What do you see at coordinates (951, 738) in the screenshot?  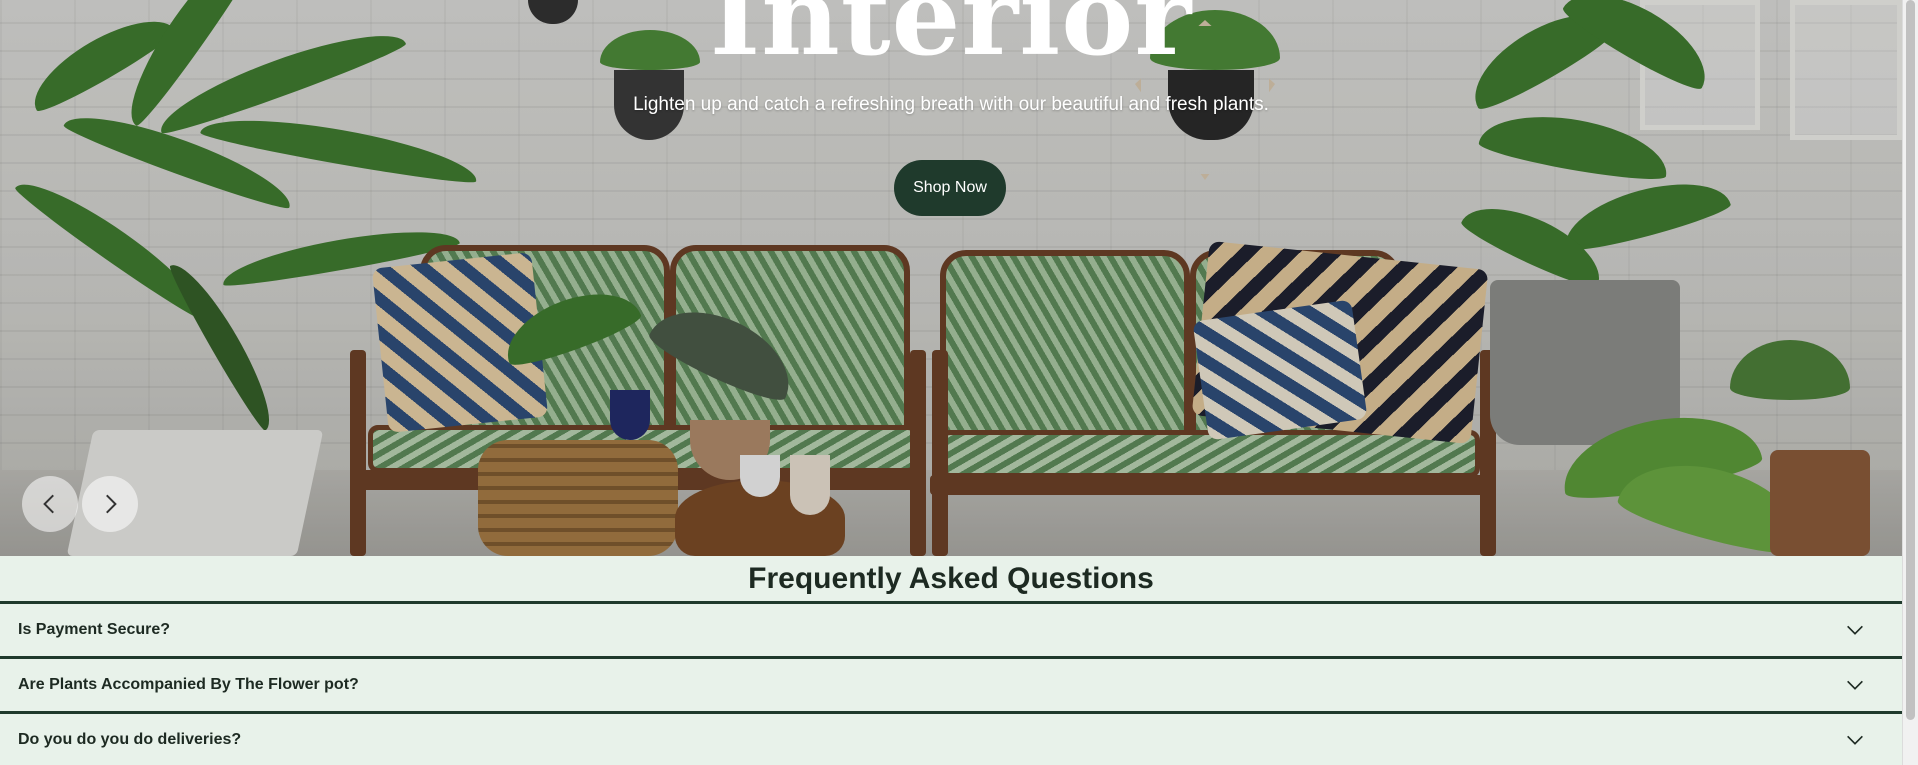 I see `faq-item-deliveries: Do you do you do deliveries?` at bounding box center [951, 738].